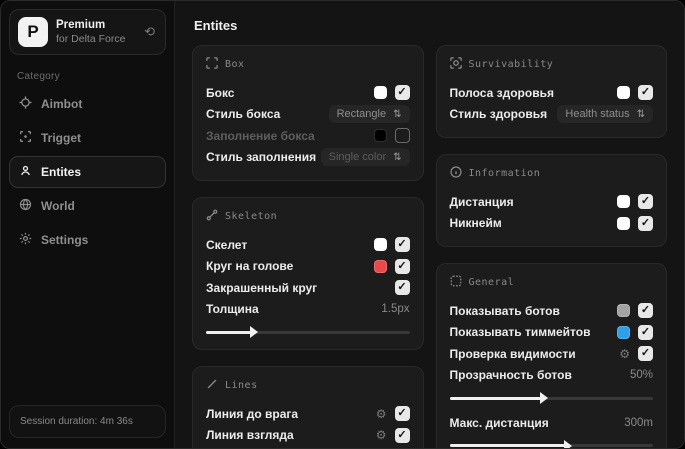 This screenshot has width=685, height=449. What do you see at coordinates (62, 104) in the screenshot?
I see `sidebar-item-label: Aimbot` at bounding box center [62, 104].